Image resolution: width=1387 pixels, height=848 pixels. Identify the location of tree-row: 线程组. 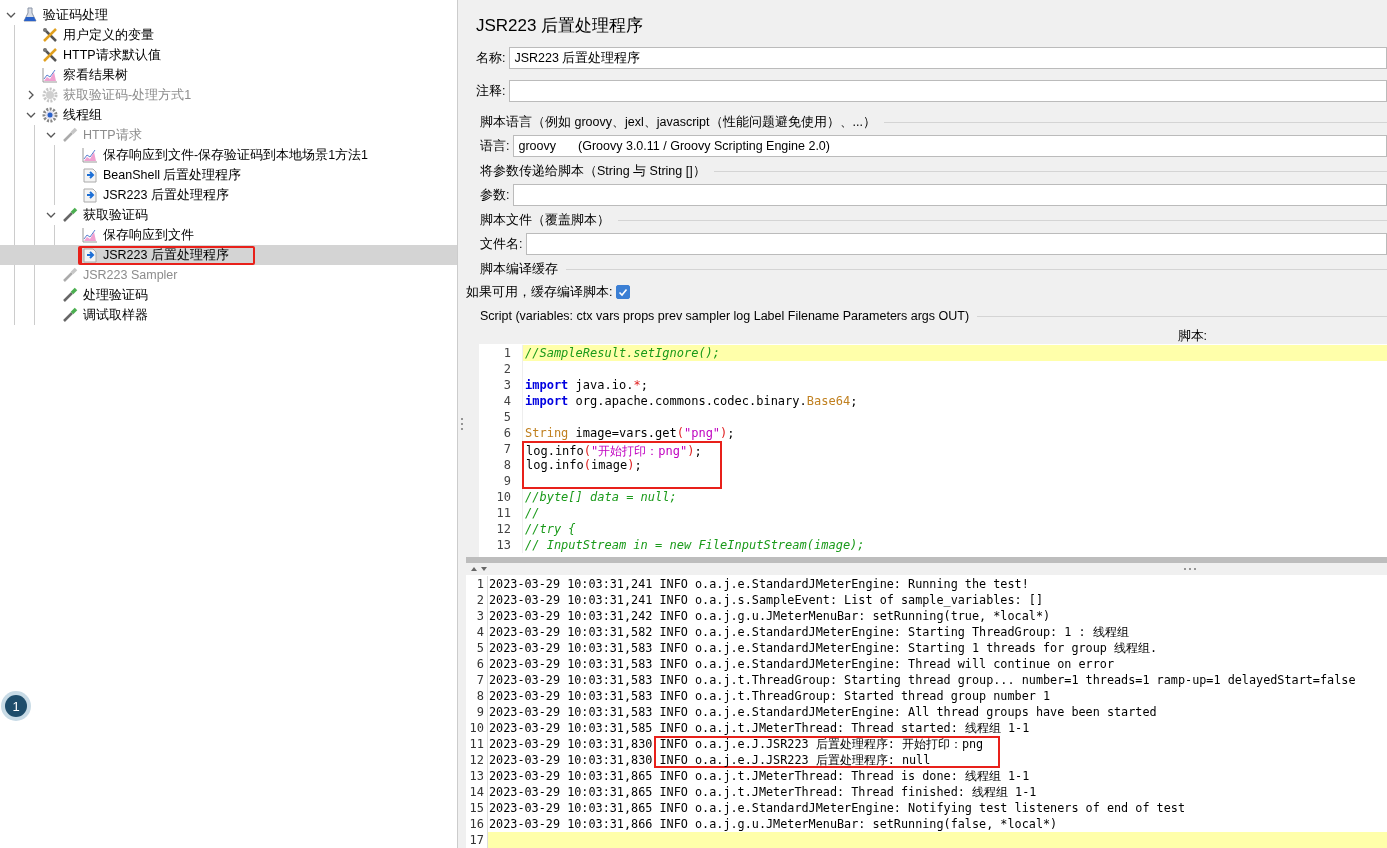
(228, 115).